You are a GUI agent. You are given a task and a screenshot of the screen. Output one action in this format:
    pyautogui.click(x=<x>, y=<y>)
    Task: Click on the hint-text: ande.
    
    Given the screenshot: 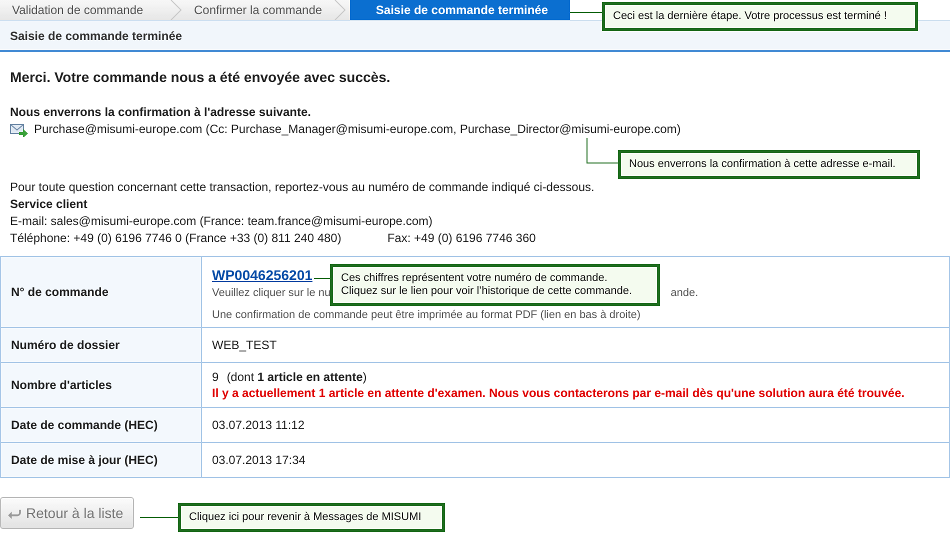 What is the action you would take?
    pyautogui.click(x=684, y=293)
    